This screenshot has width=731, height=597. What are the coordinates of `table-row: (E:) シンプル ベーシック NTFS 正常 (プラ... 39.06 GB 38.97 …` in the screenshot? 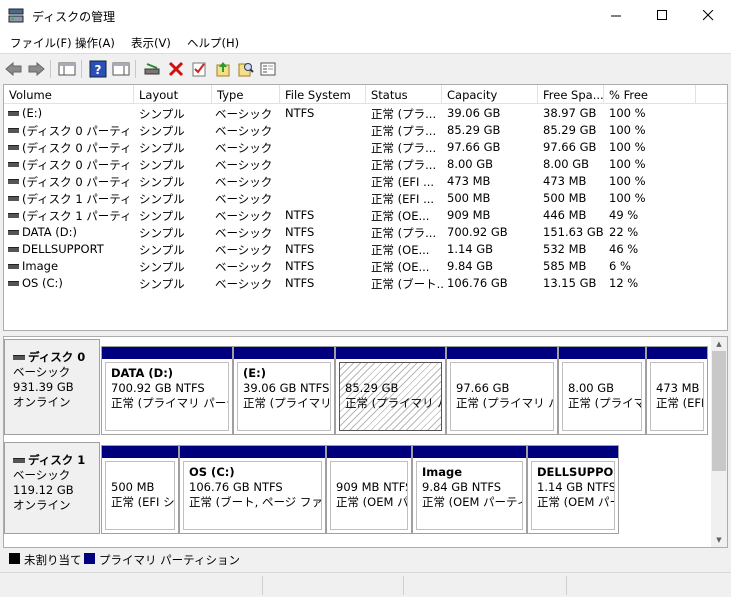 It's located at (365, 113).